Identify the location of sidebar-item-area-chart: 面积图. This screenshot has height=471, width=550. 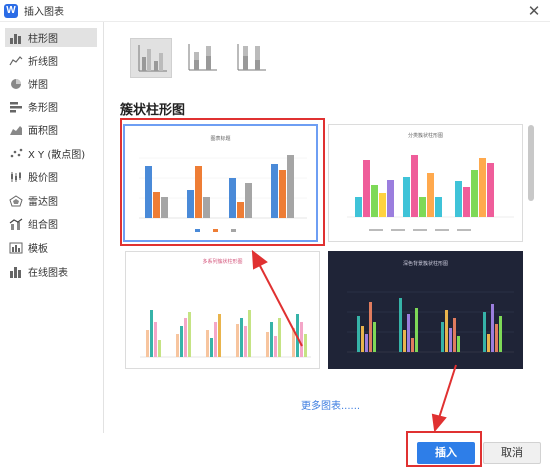
(51, 129).